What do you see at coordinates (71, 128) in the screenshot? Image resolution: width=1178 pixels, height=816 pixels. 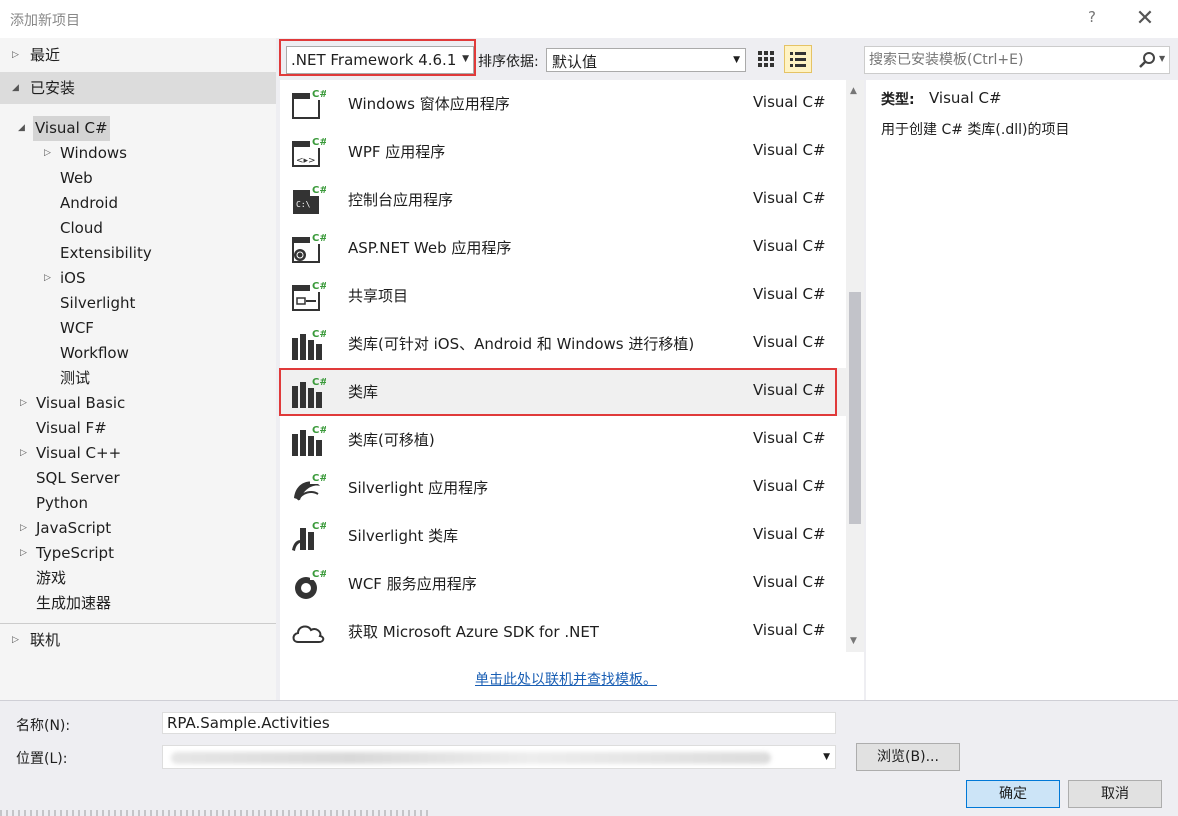 I see `tree-item-label: Visual C#` at bounding box center [71, 128].